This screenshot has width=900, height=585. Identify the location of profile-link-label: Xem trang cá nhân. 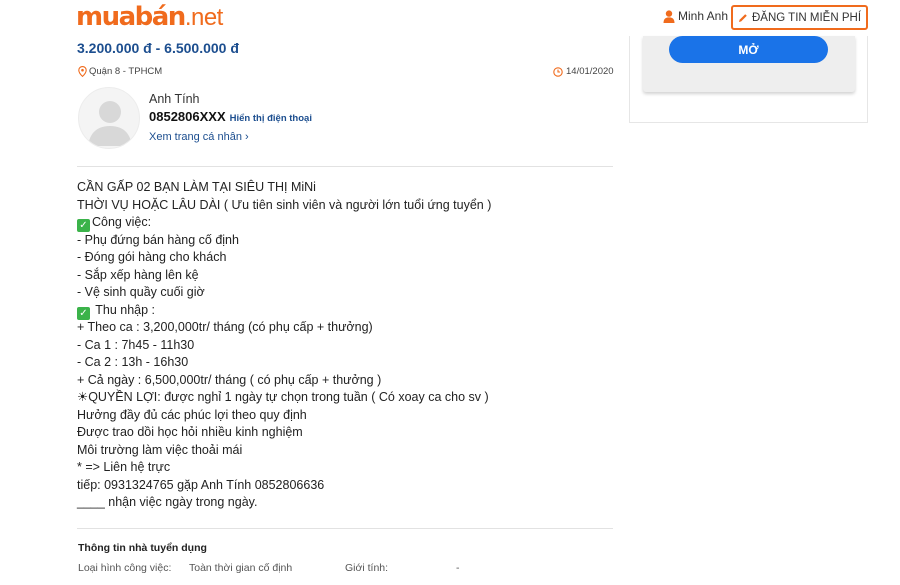
(195, 137).